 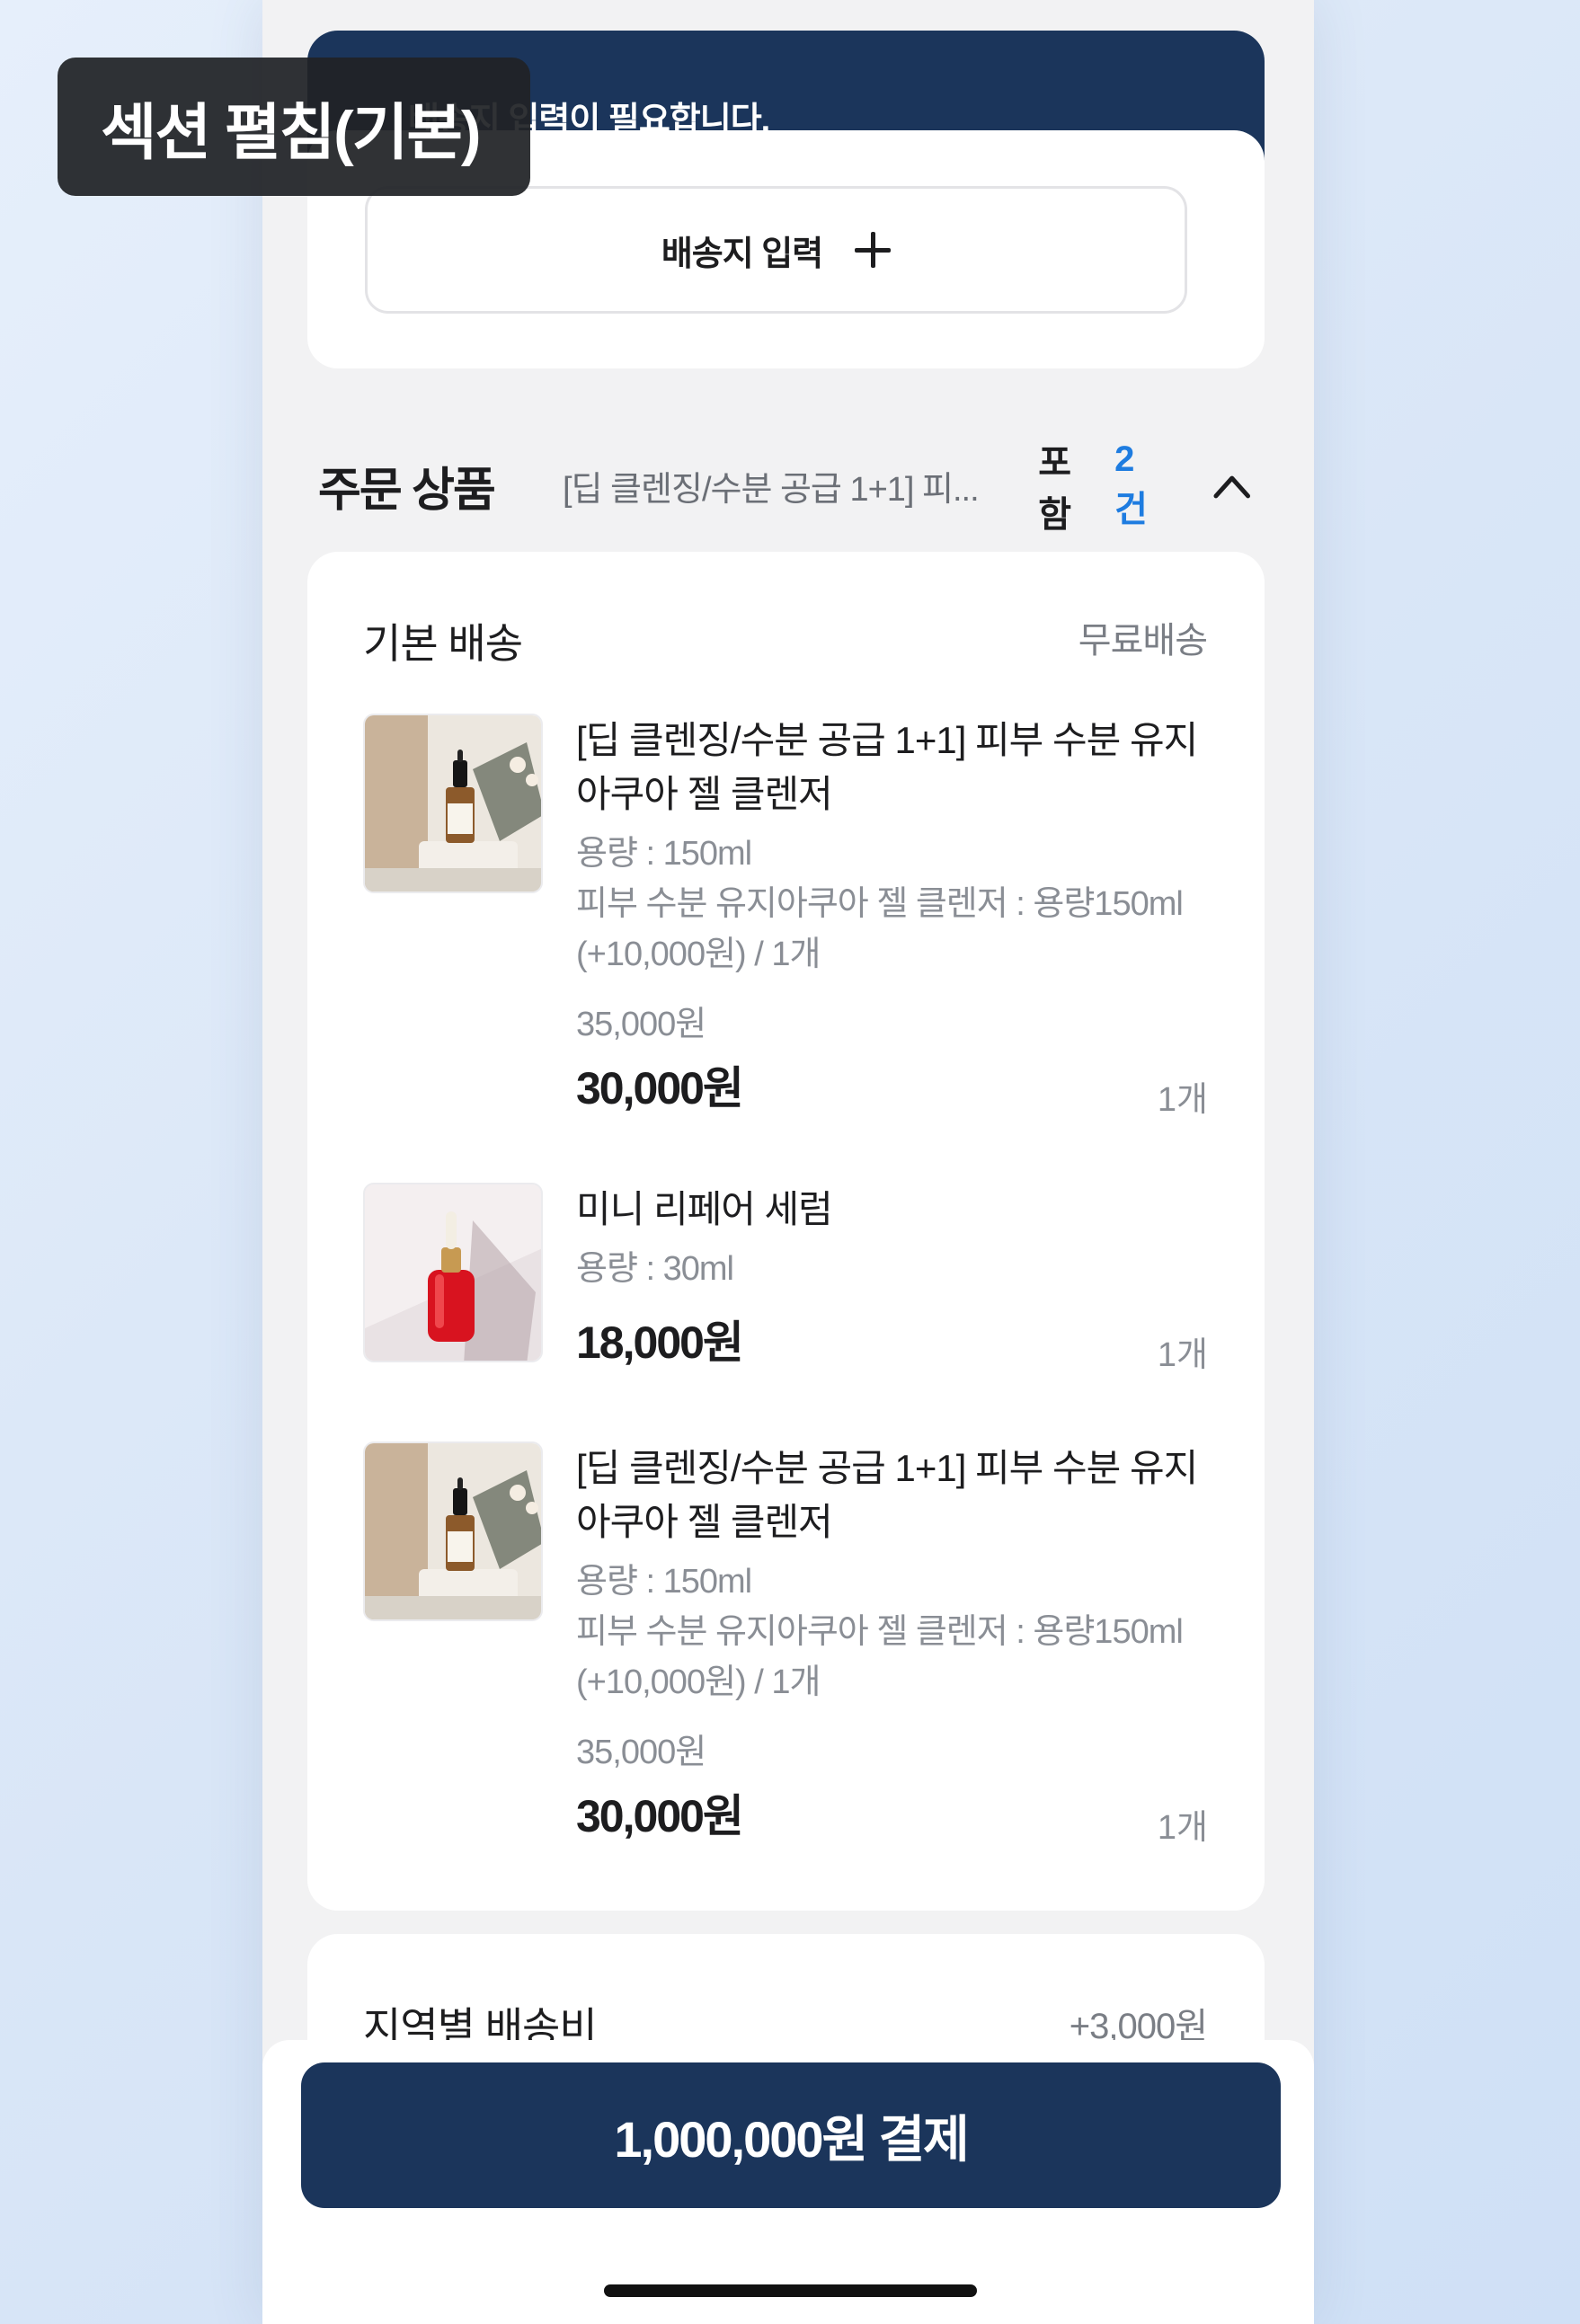 I want to click on home-indicator, so click(x=790, y=2290).